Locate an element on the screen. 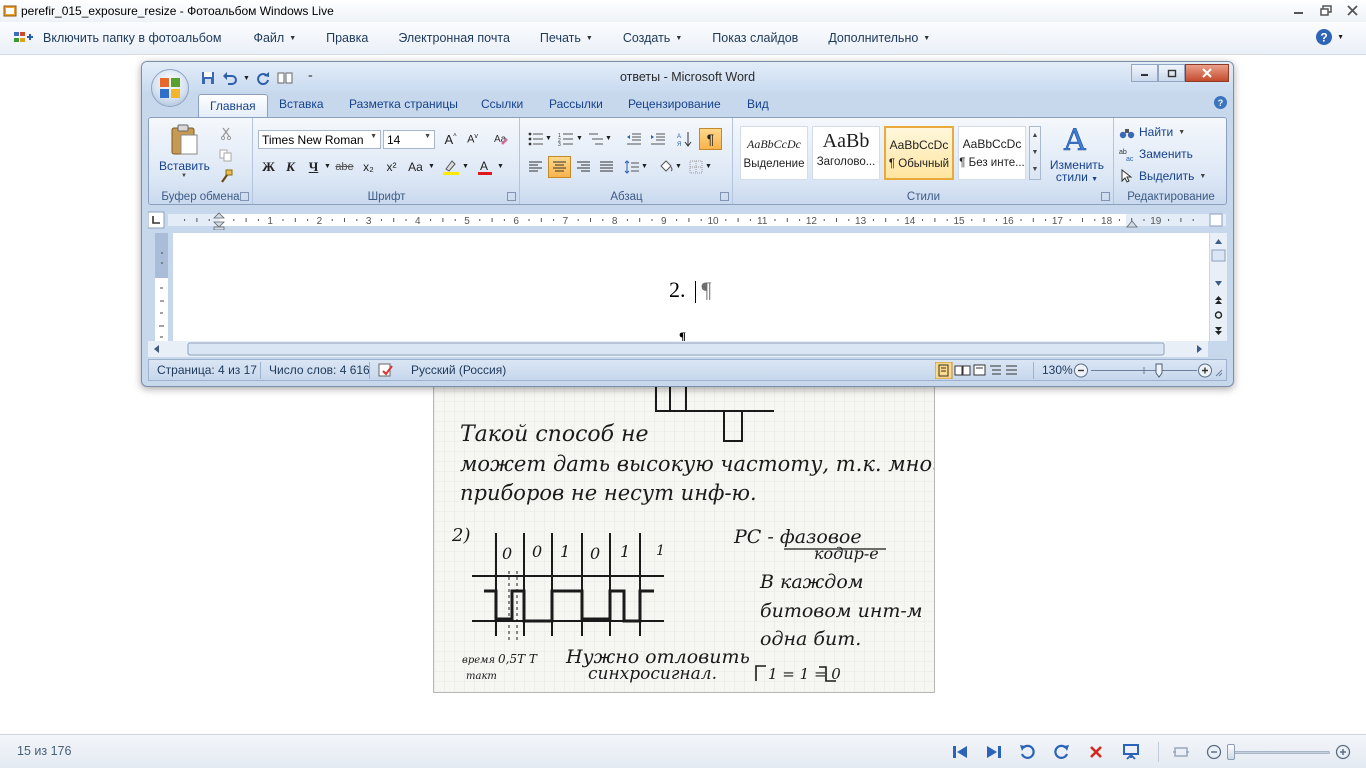  include-folder-button: Включить папку в фотоальбом is located at coordinates (118, 38).